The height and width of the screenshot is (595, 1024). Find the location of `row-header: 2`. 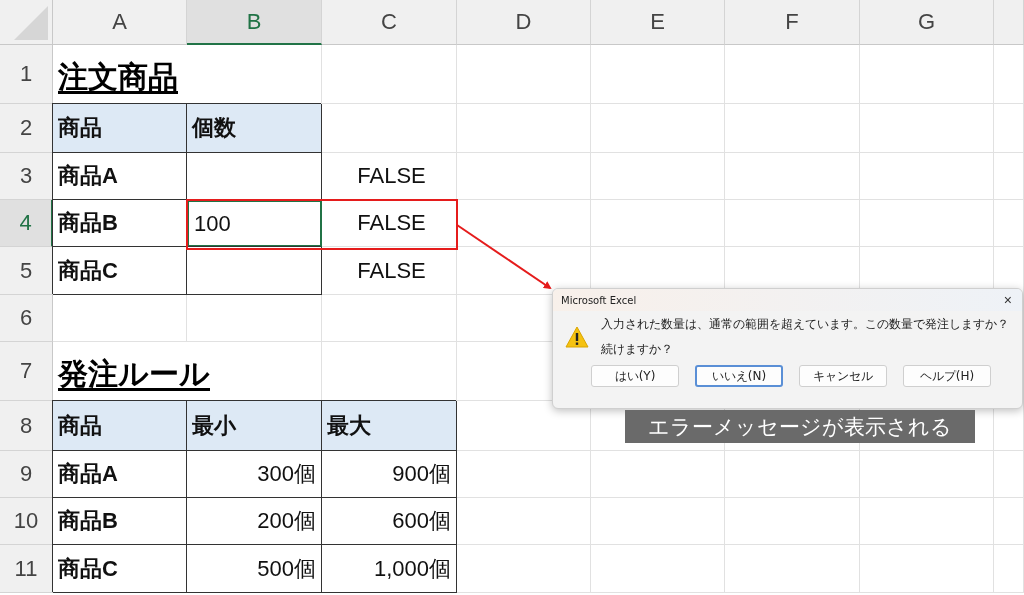

row-header: 2 is located at coordinates (26, 128).